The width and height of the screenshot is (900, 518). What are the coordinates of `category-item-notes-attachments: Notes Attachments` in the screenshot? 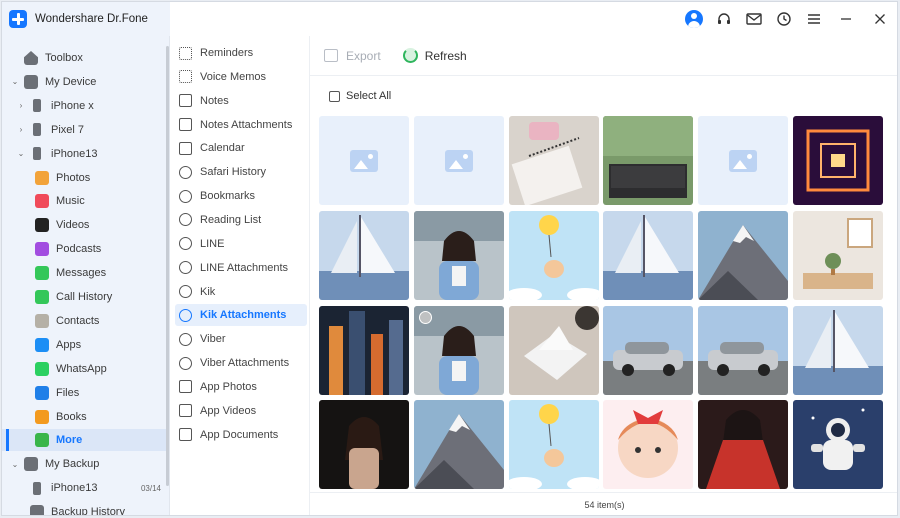 It's located at (241, 125).